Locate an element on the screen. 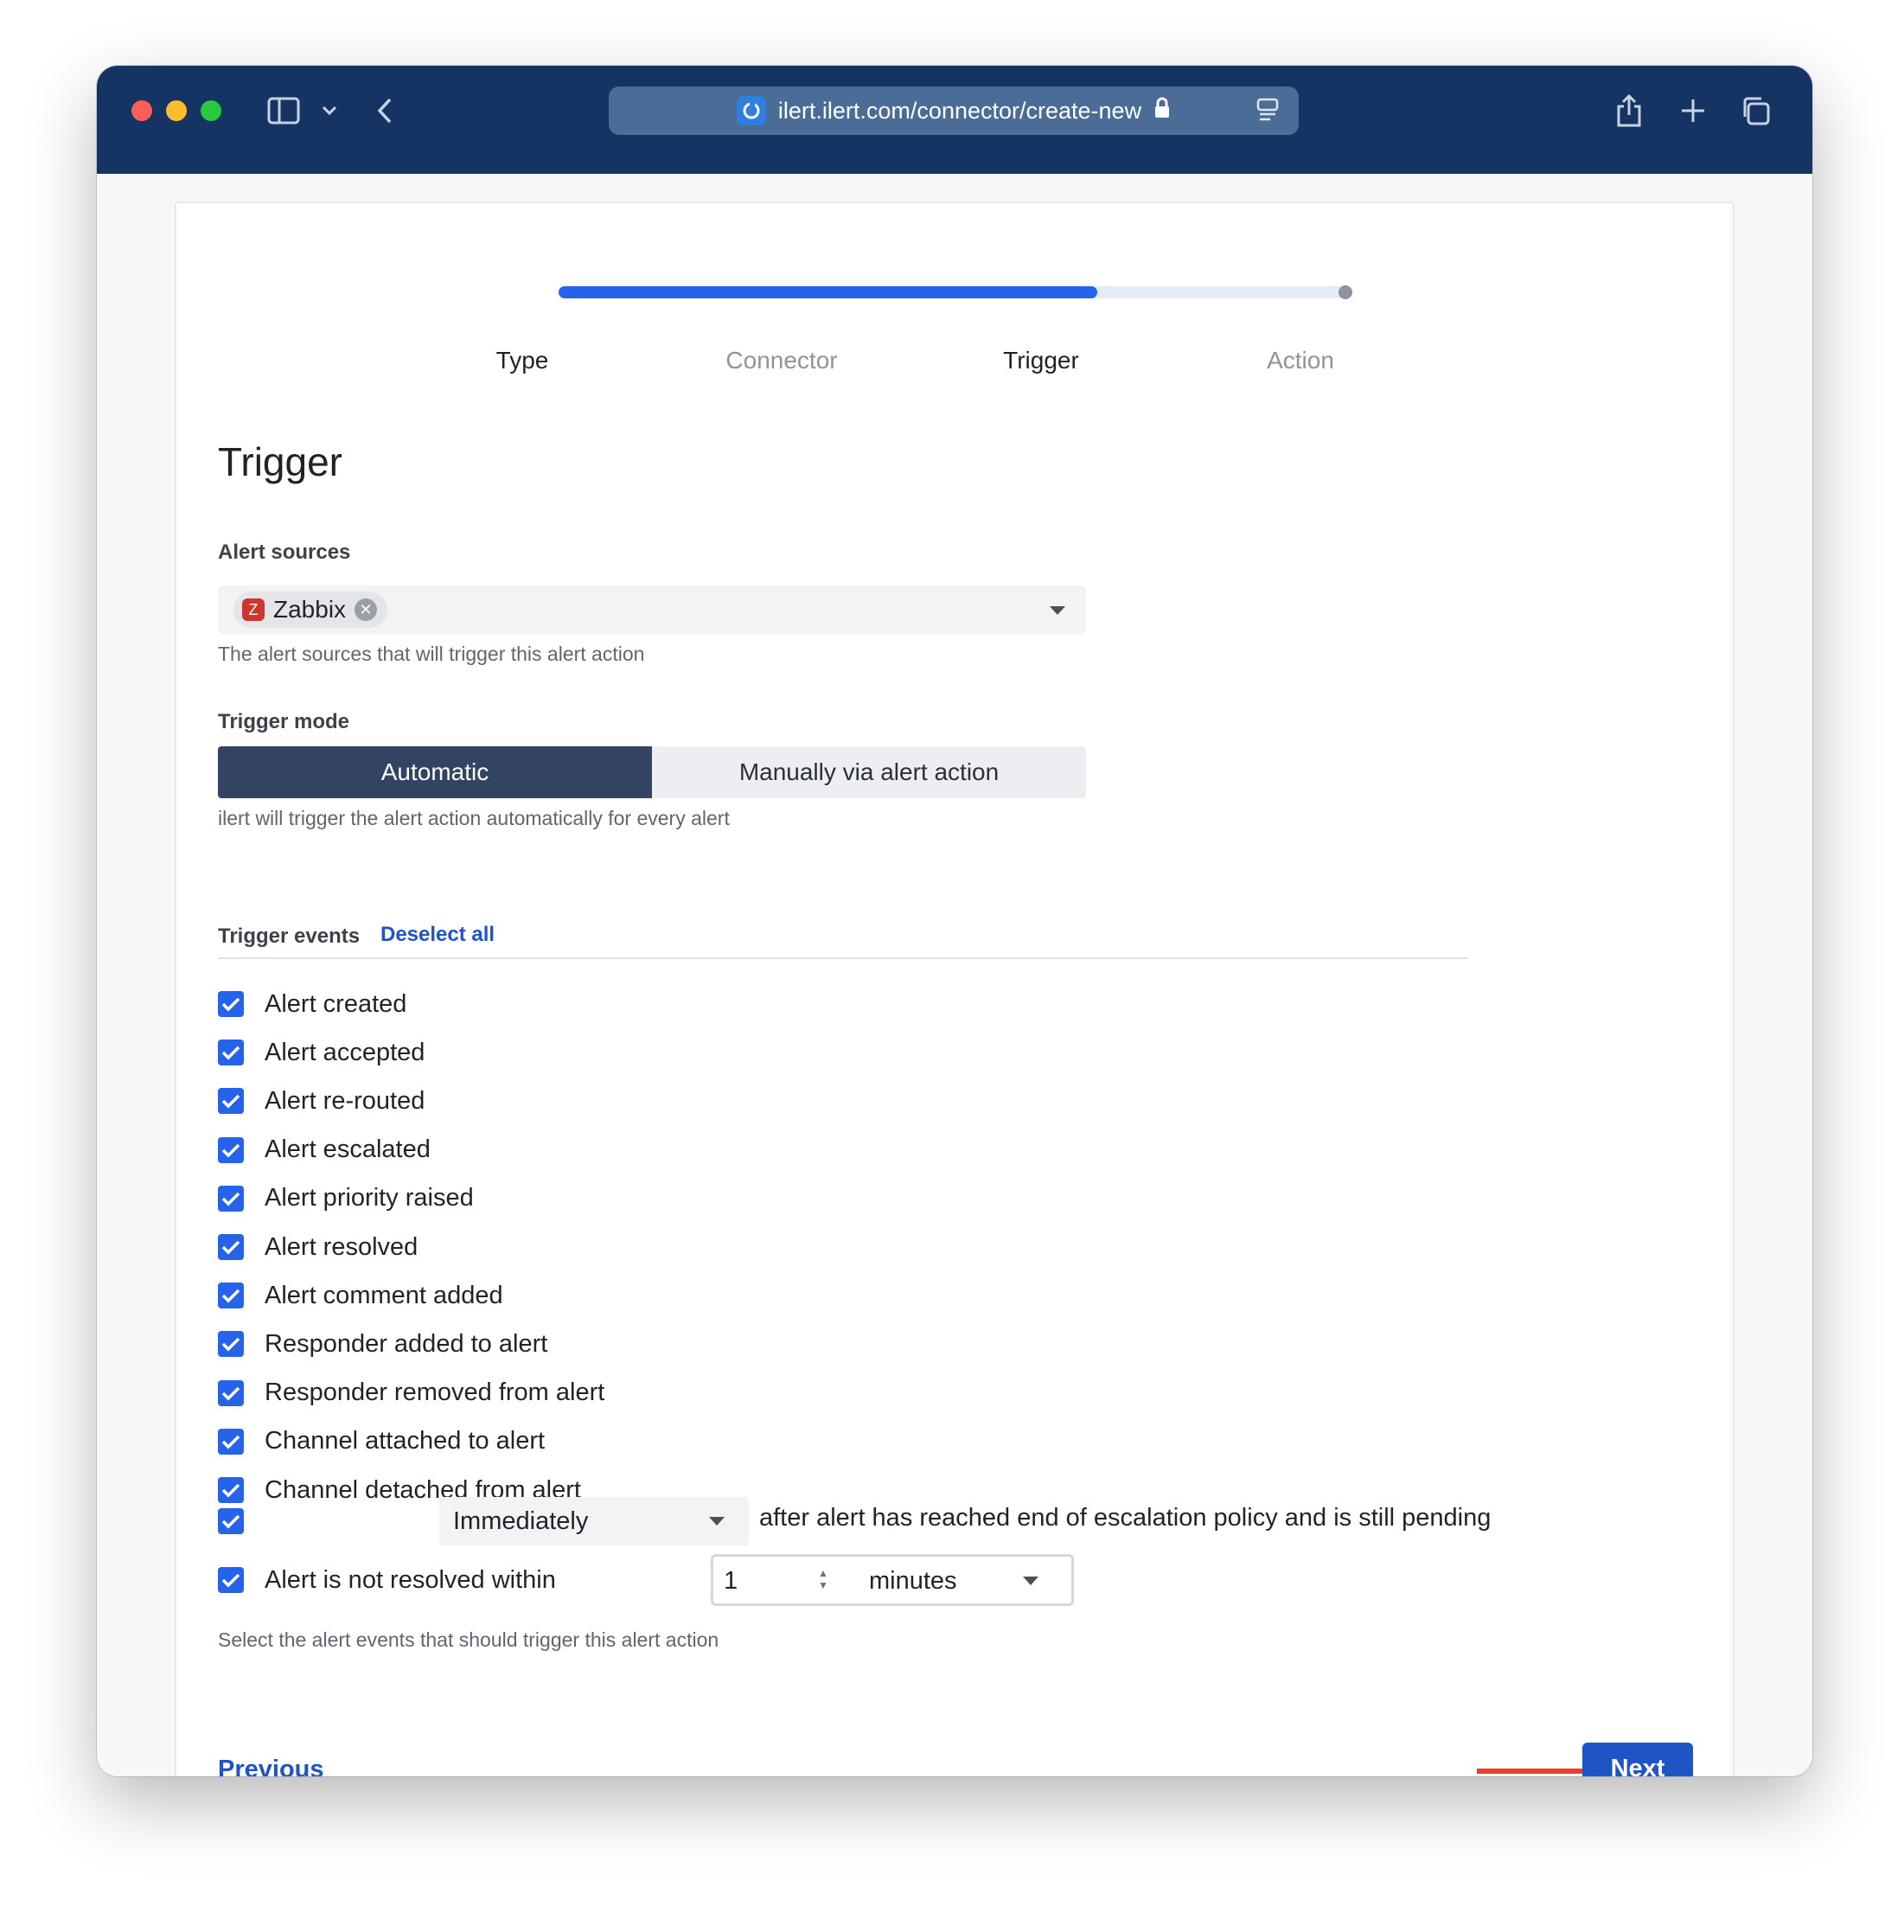 The height and width of the screenshot is (1932, 1904). trigger-mode-manual: Manually via alert action is located at coordinates (869, 772).